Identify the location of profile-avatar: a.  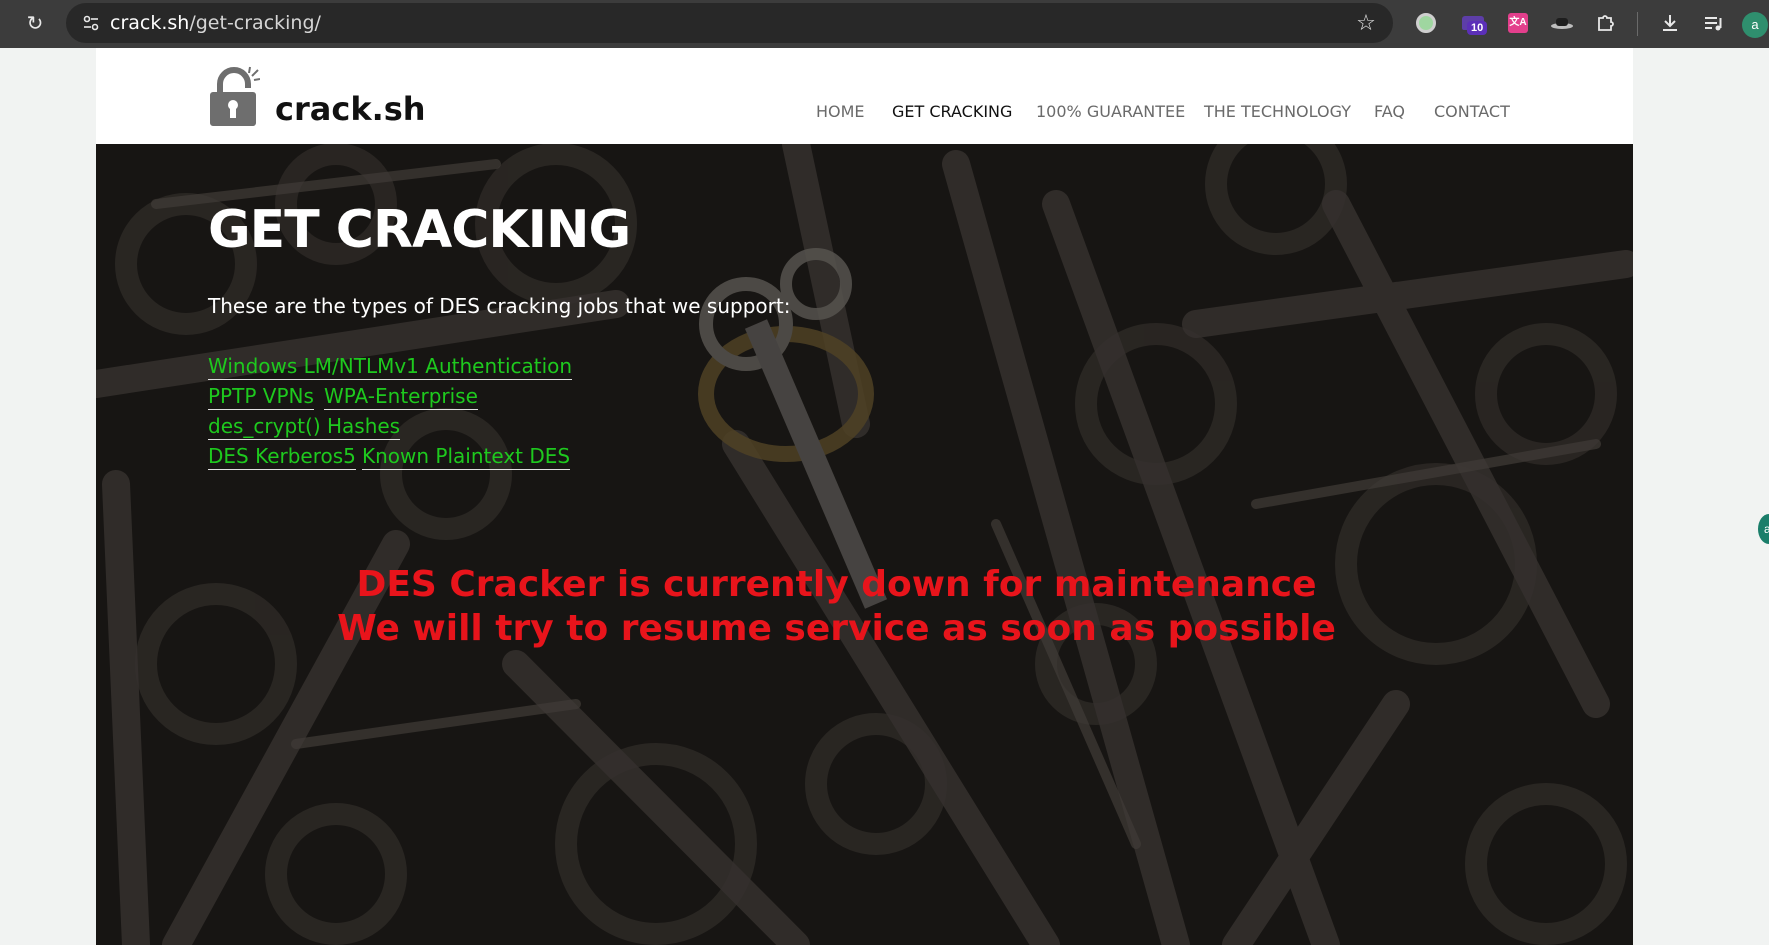
(1755, 25).